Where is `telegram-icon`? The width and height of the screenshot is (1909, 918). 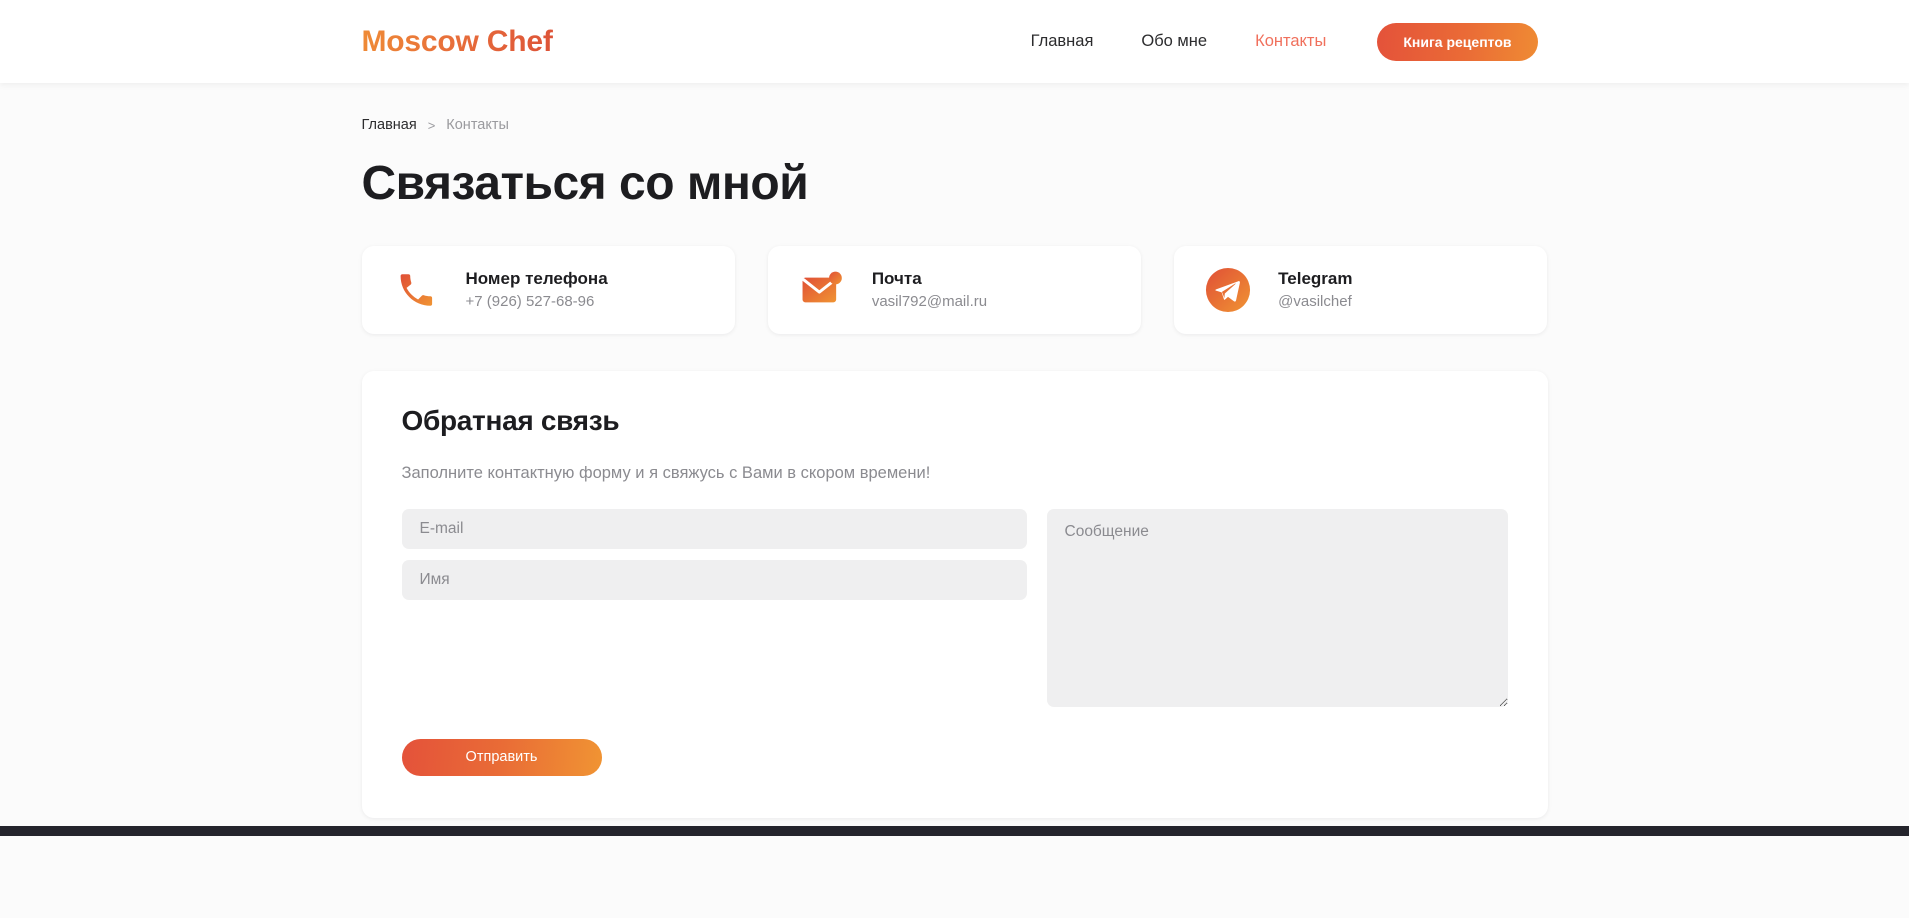
telegram-icon is located at coordinates (1228, 290).